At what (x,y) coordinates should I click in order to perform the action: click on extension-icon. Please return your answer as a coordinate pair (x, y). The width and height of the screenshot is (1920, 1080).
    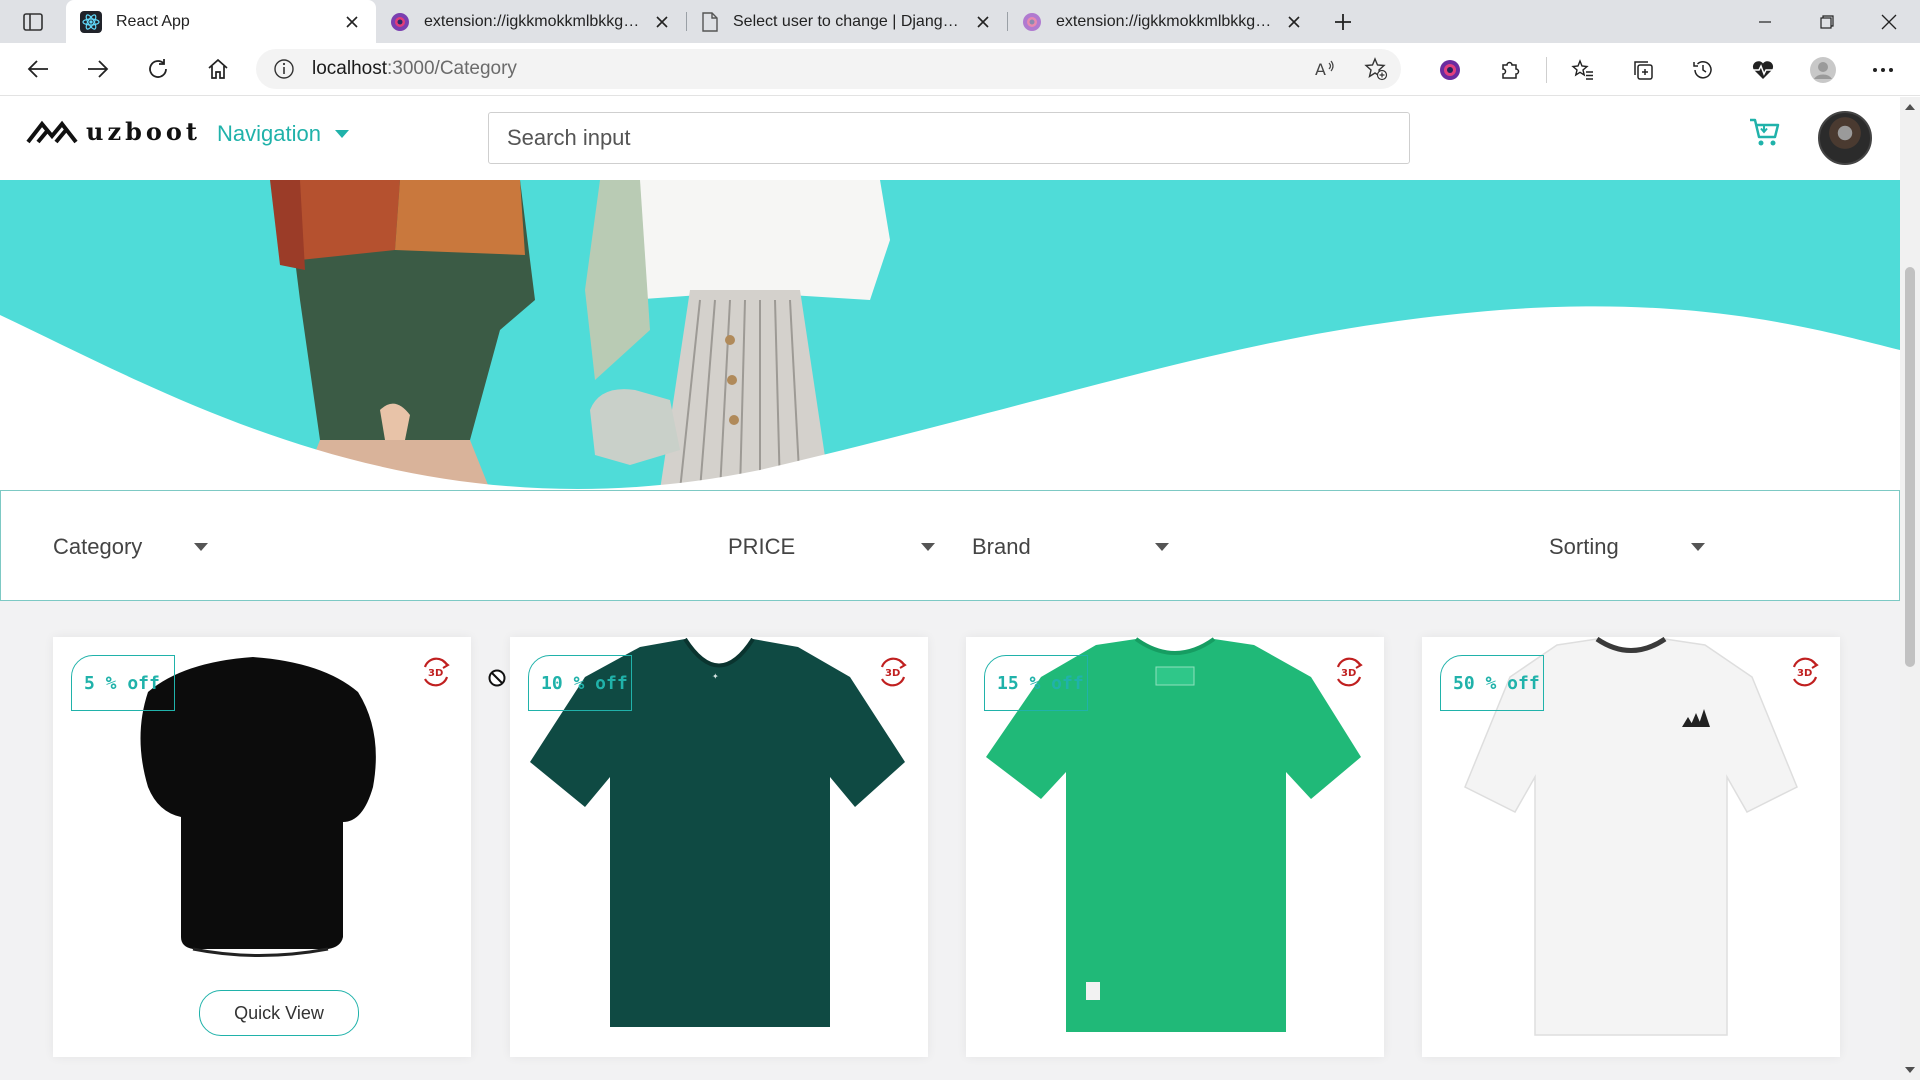
    Looking at the image, I should click on (1032, 21).